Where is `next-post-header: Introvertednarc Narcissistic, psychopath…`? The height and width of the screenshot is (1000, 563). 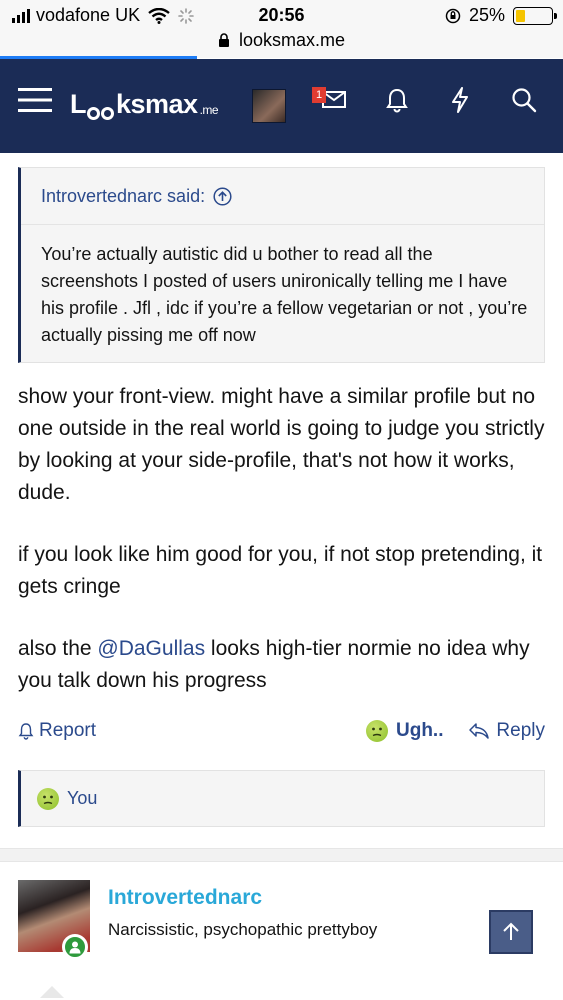 next-post-header: Introvertednarc Narcissistic, psychopath… is located at coordinates (281, 931).